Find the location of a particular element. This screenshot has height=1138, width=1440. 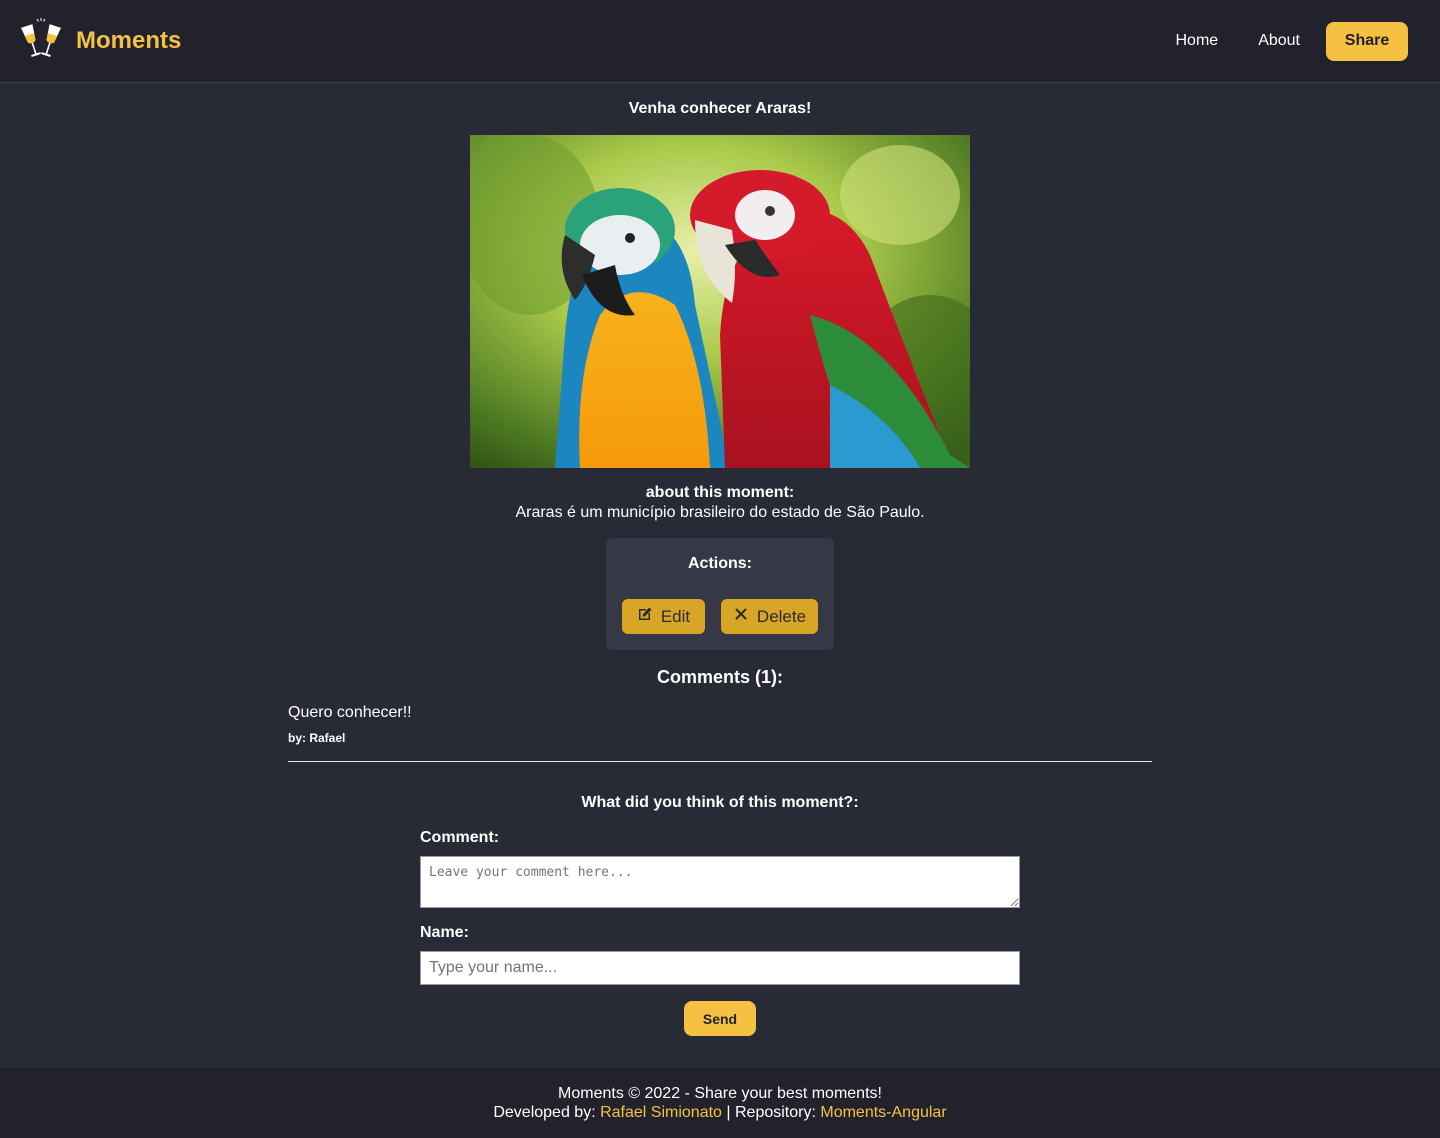

main-nav: Home About Share is located at coordinates (1282, 41).